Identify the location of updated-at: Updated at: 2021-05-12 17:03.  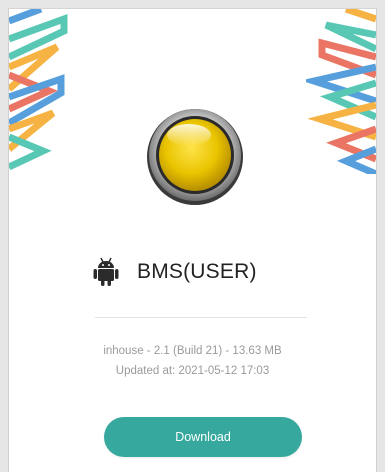
(192, 371).